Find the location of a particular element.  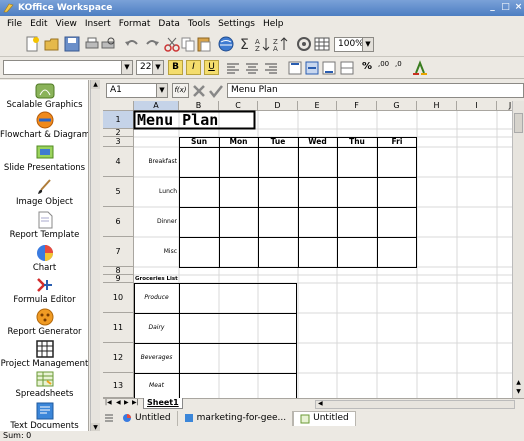

day-header: Wed is located at coordinates (317, 142).